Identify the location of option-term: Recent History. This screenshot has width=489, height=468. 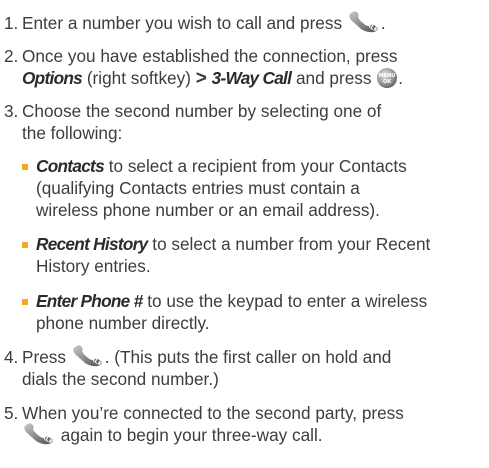
(92, 244).